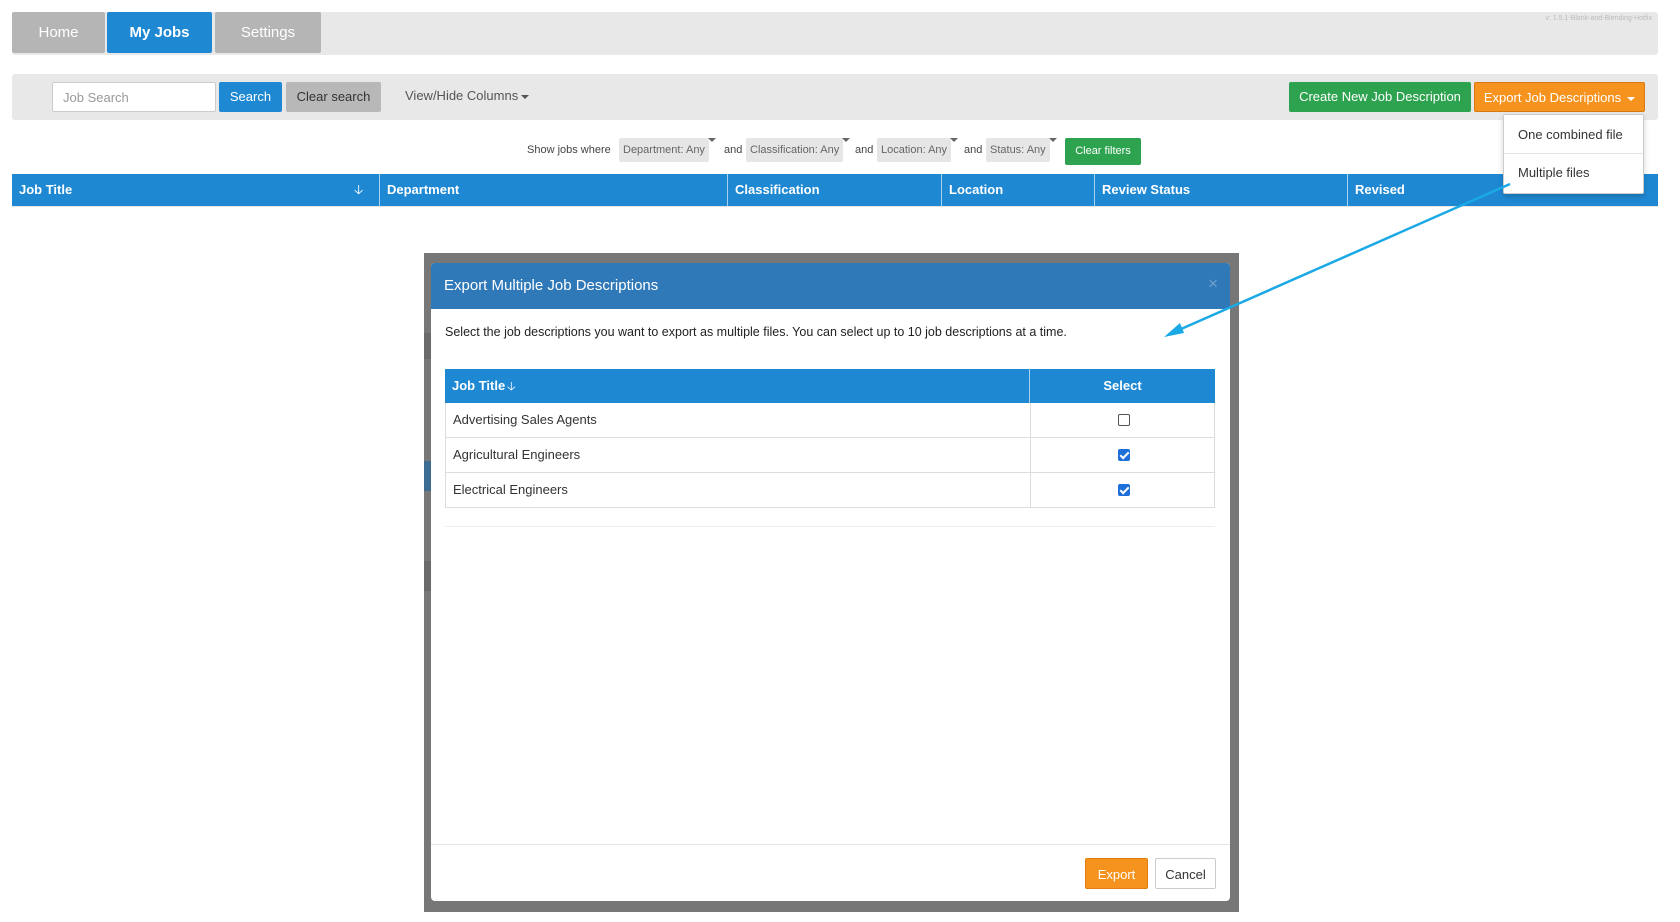  What do you see at coordinates (333, 97) in the screenshot?
I see `clear-search-button: Clear search` at bounding box center [333, 97].